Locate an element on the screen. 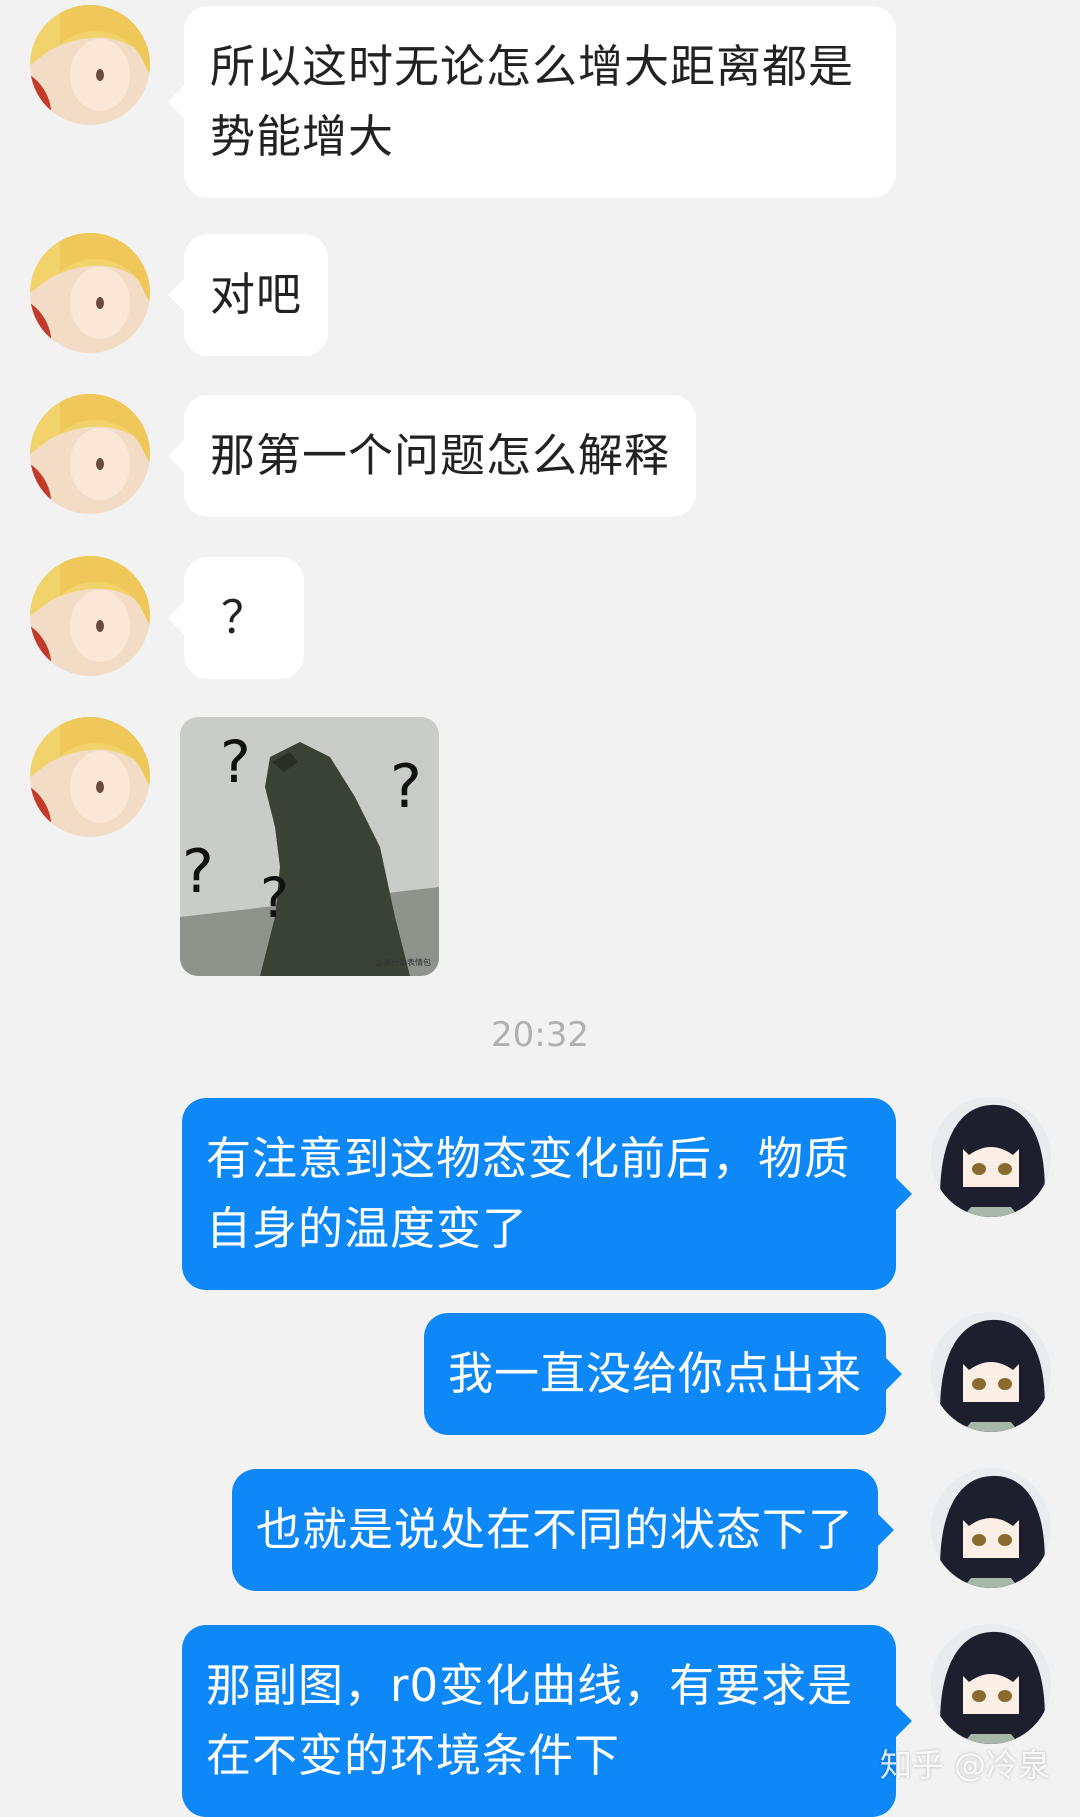 The width and height of the screenshot is (1080, 1817). watermark: 知乎 @冷泉 is located at coordinates (964, 1765).